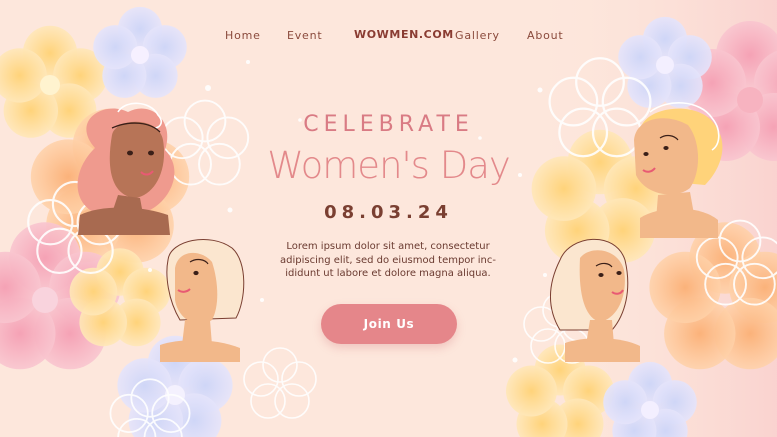 The image size is (777, 437). What do you see at coordinates (388, 212) in the screenshot?
I see `event-date: 08.03.24` at bounding box center [388, 212].